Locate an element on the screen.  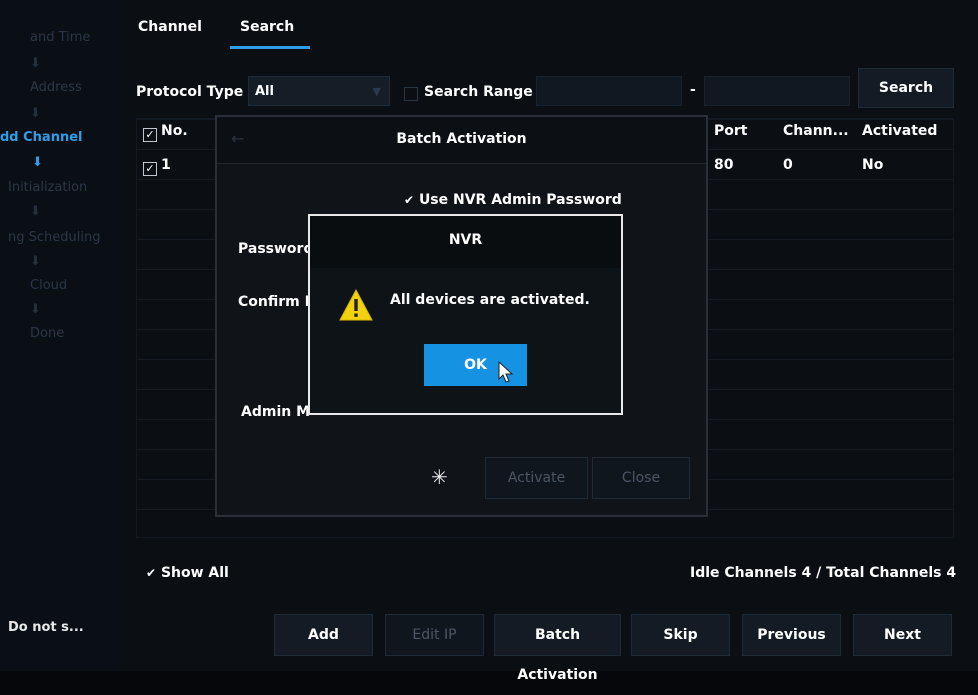
loading-spinner-icon: ✳ is located at coordinates (439, 477).